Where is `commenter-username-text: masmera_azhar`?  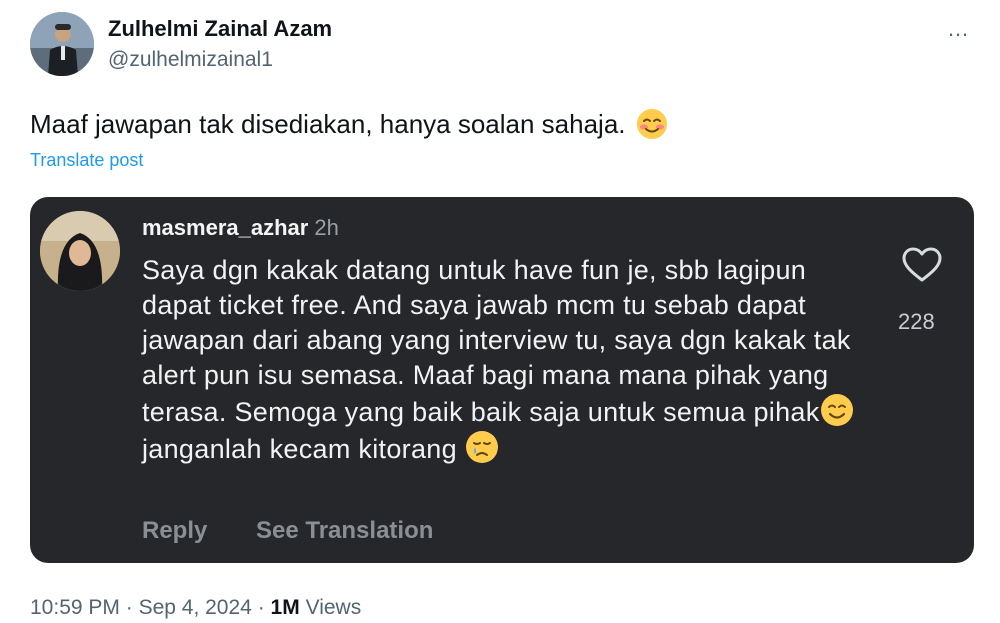 commenter-username-text: masmera_azhar is located at coordinates (225, 227).